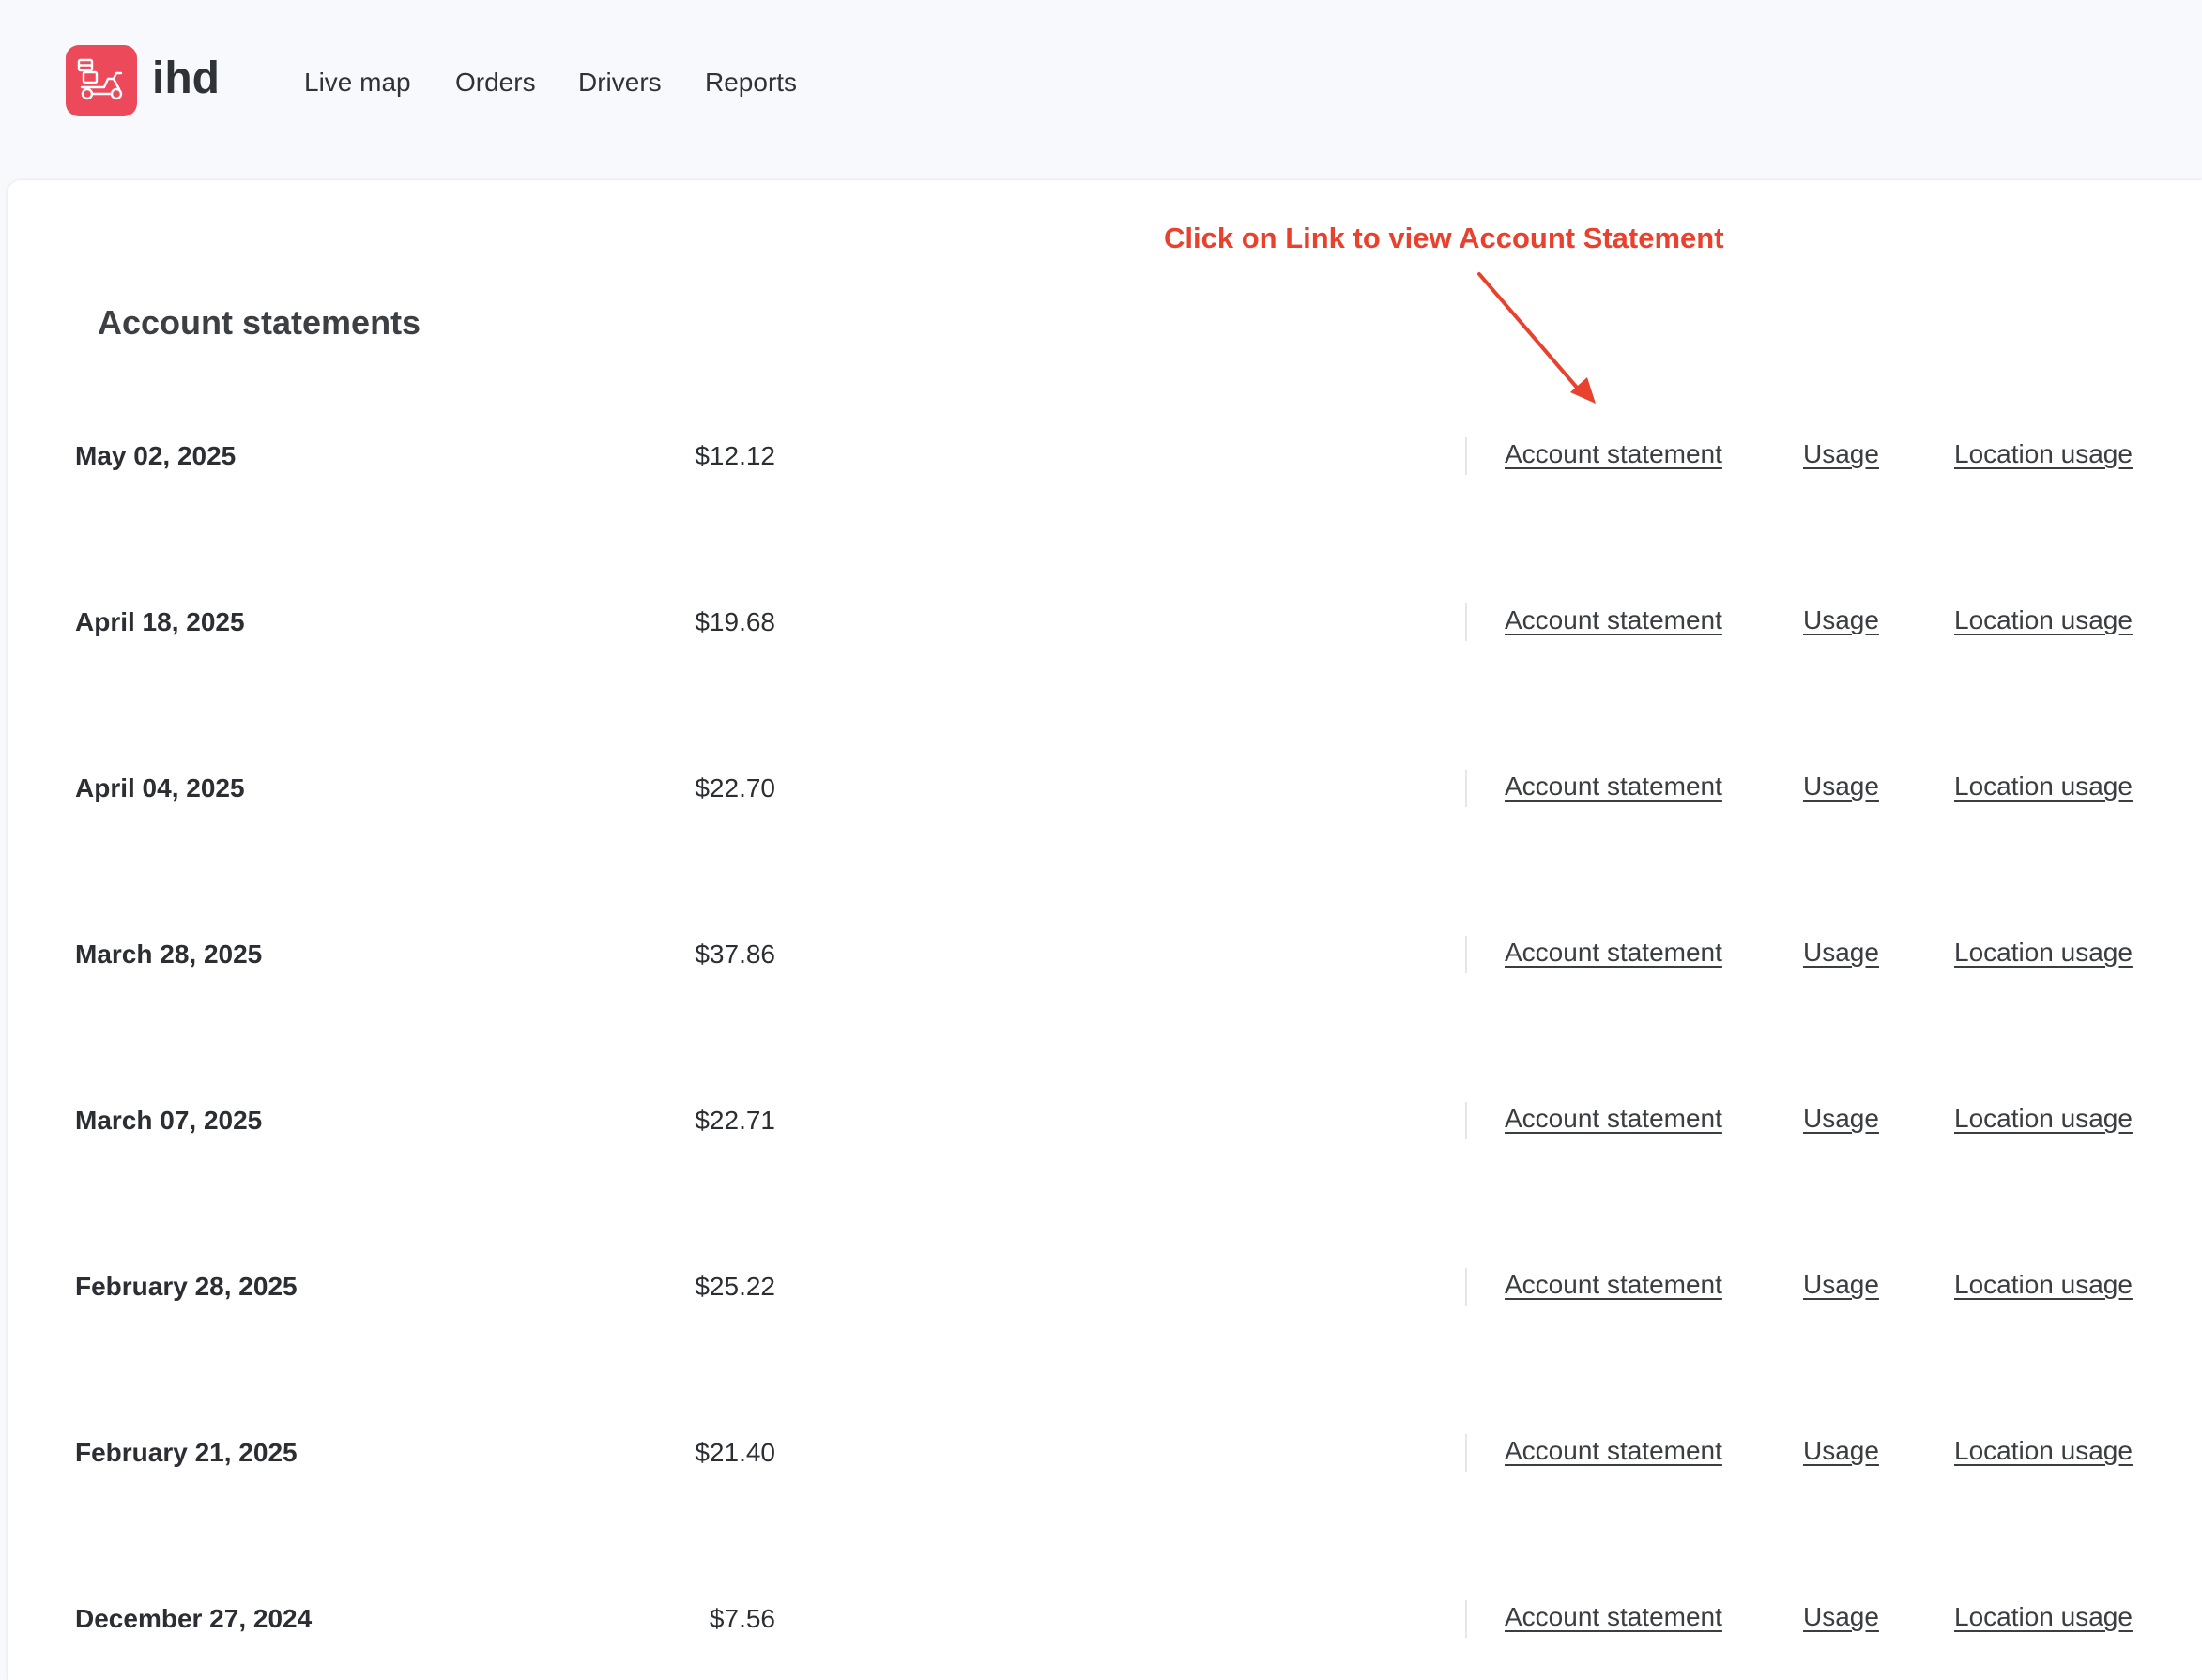 The image size is (2202, 1680). I want to click on nav-drivers: Drivers, so click(620, 82).